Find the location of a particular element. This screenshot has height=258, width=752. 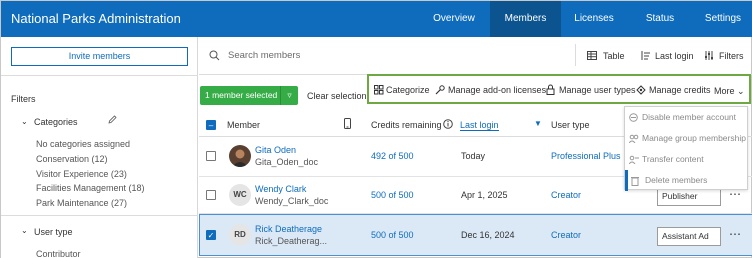

manage-addon-licenses-button: Manage add-on licenses is located at coordinates (497, 90).